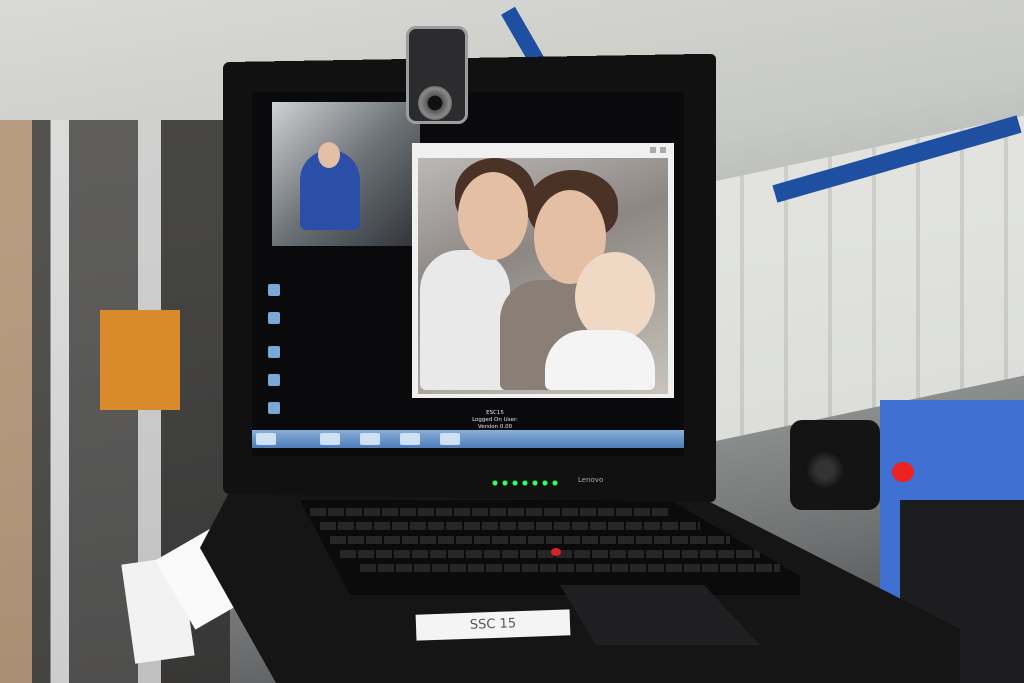  What do you see at coordinates (493, 625) in the screenshot?
I see `asset-sticker: SSC 15` at bounding box center [493, 625].